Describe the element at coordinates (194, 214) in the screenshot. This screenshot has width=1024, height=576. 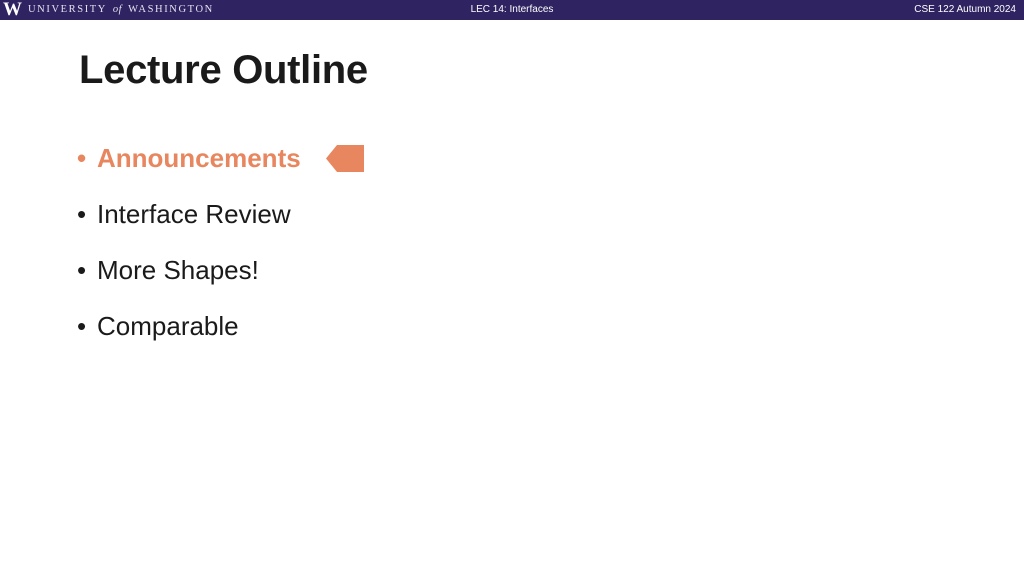
I see `outline-item-label: Interface Review` at that location.